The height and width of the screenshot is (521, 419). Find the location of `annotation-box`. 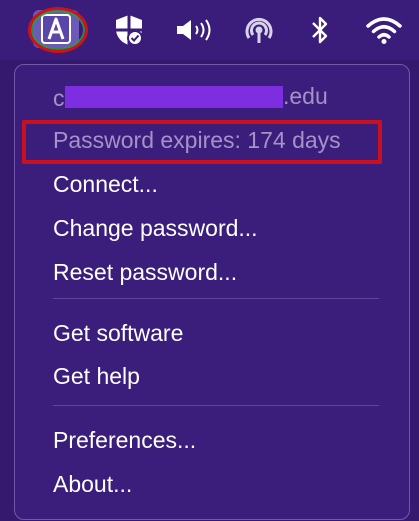

annotation-box is located at coordinates (202, 142).